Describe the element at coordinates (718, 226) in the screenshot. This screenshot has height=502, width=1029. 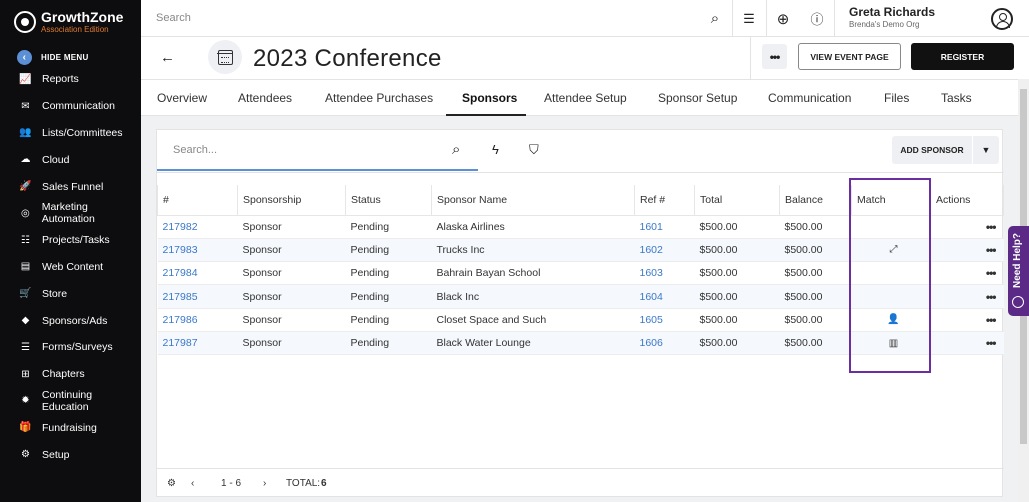
I see `total-cell: $500.00` at that location.